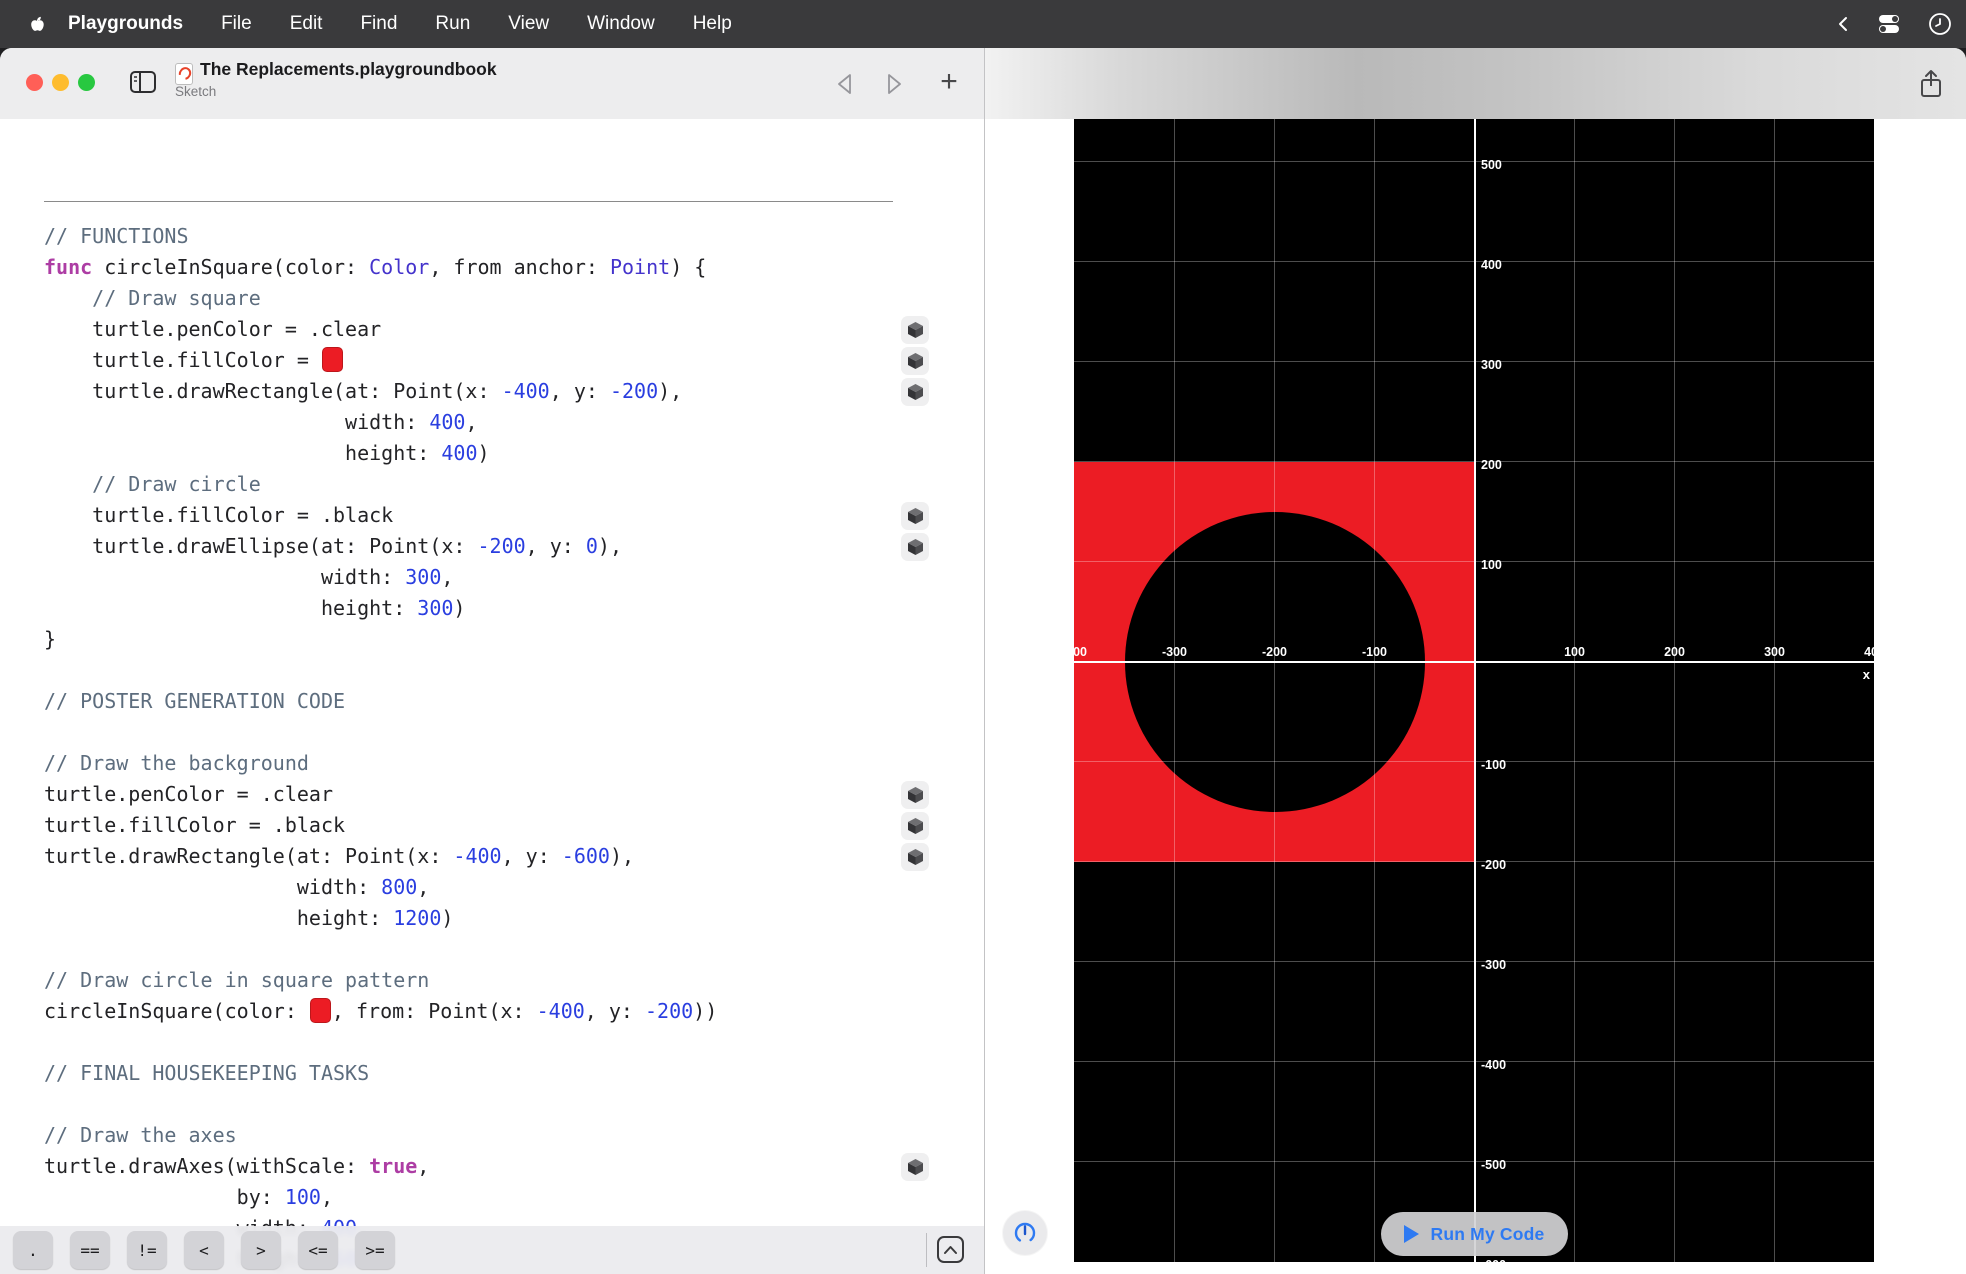  What do you see at coordinates (375, 1250) in the screenshot?
I see `shortcut-key-button: >=` at bounding box center [375, 1250].